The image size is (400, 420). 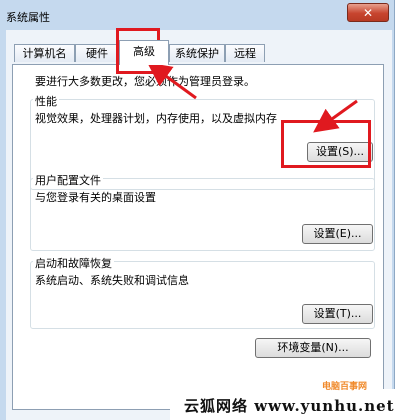 What do you see at coordinates (252, 97) in the screenshot?
I see `annotation-arrows` at bounding box center [252, 97].